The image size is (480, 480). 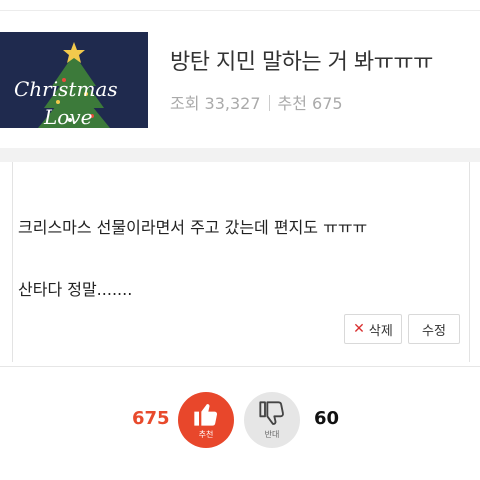 I want to click on post-meta: 조회 33,327 추천 675, so click(x=256, y=102).